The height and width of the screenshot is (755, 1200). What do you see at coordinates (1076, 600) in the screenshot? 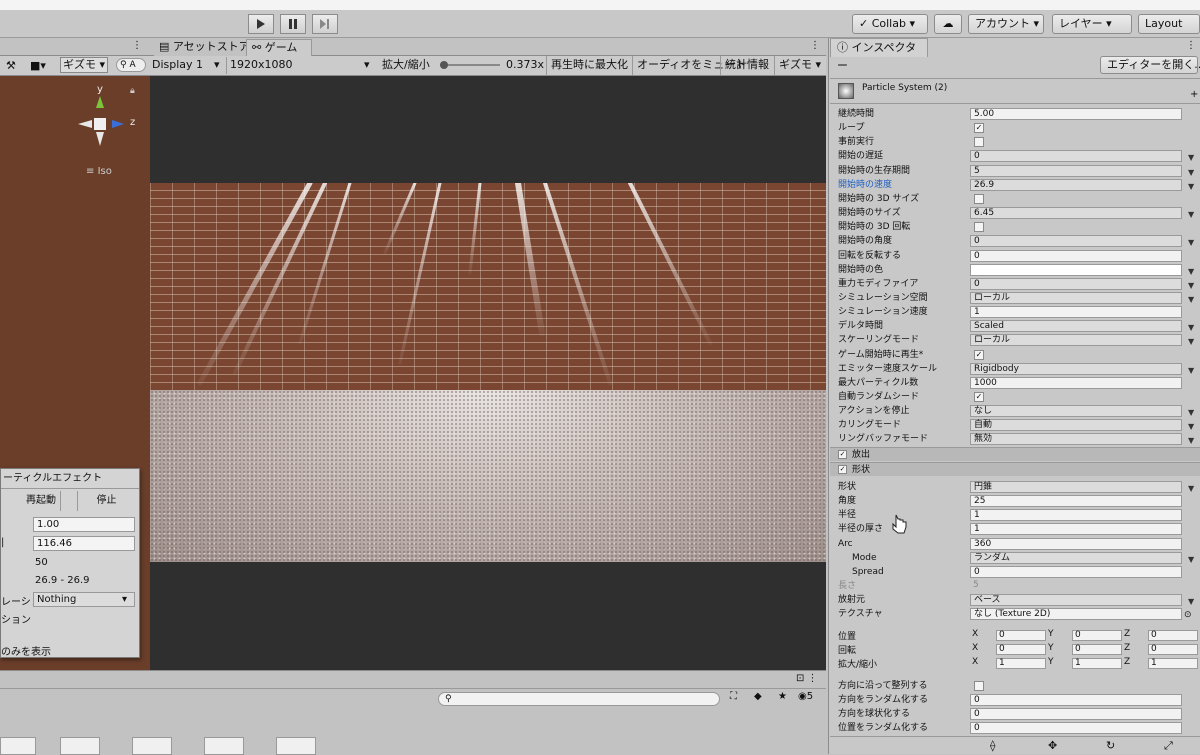
I see `property-dropdown: ベース` at bounding box center [1076, 600].